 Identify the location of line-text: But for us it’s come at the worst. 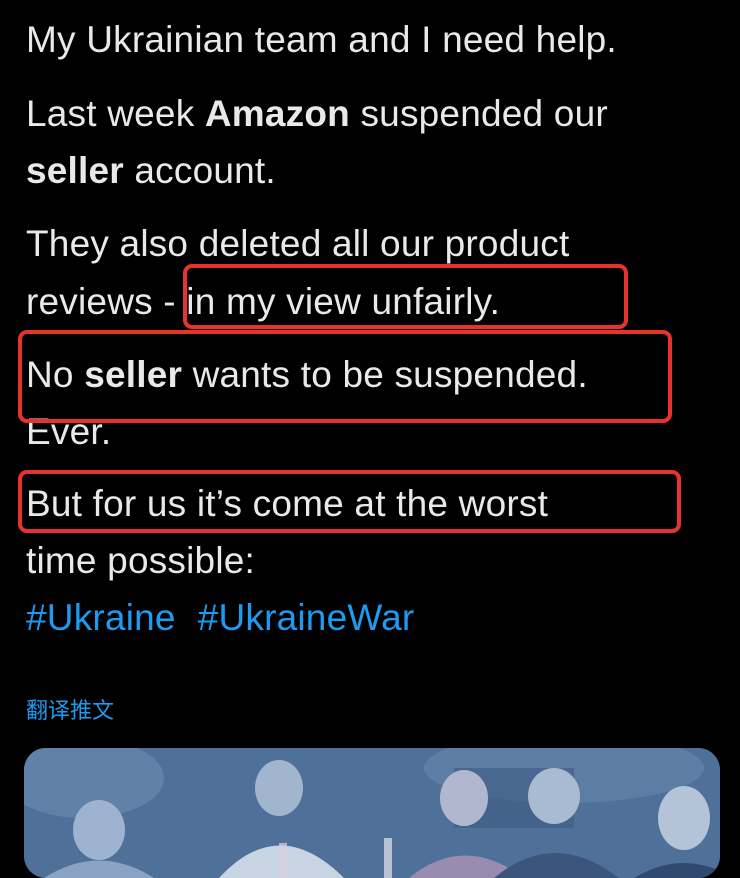
(287, 503).